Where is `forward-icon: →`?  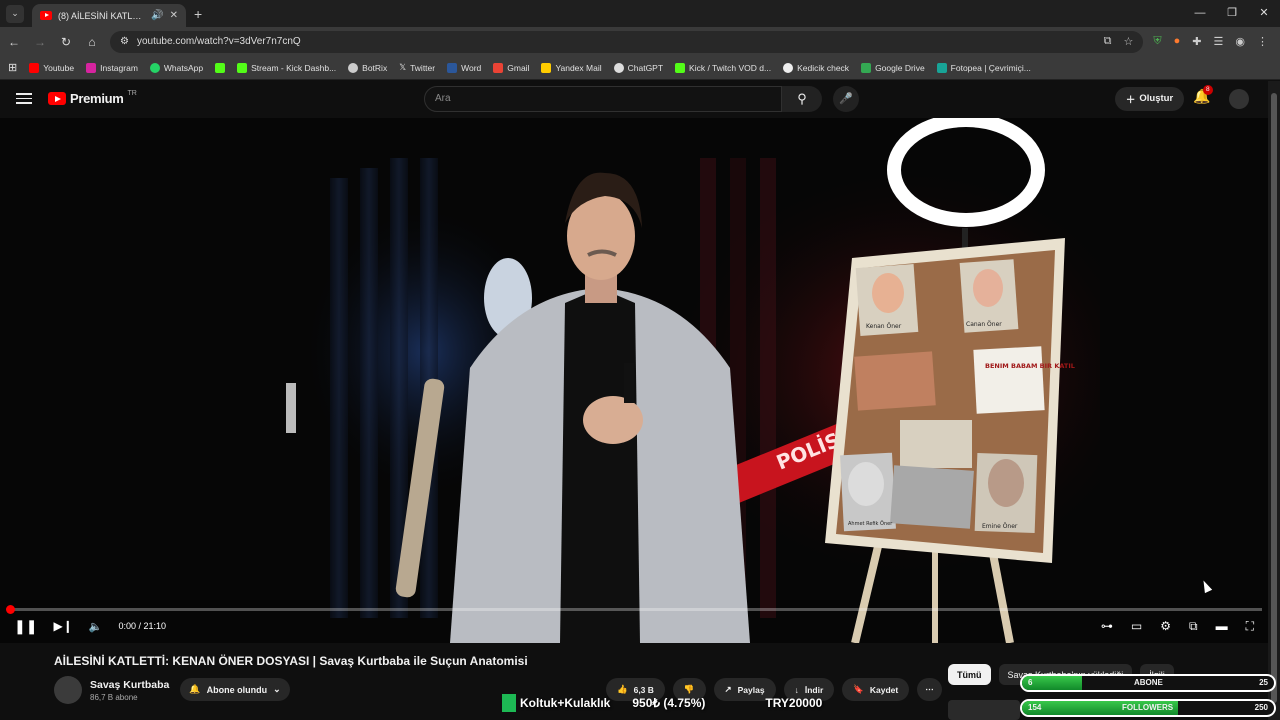 forward-icon: → is located at coordinates (40, 42).